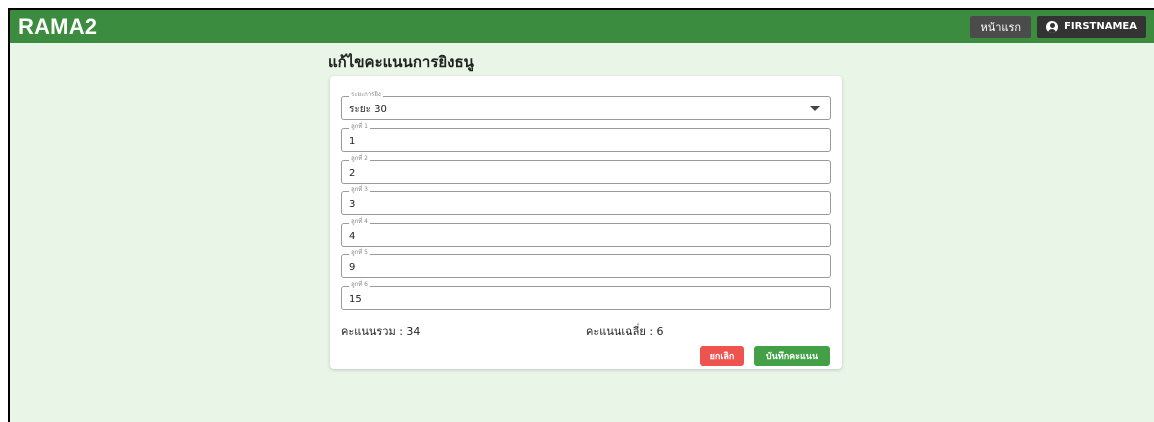 The width and height of the screenshot is (1154, 422). I want to click on distance-select: ระยะการยิง ระยะ 30, so click(586, 105).